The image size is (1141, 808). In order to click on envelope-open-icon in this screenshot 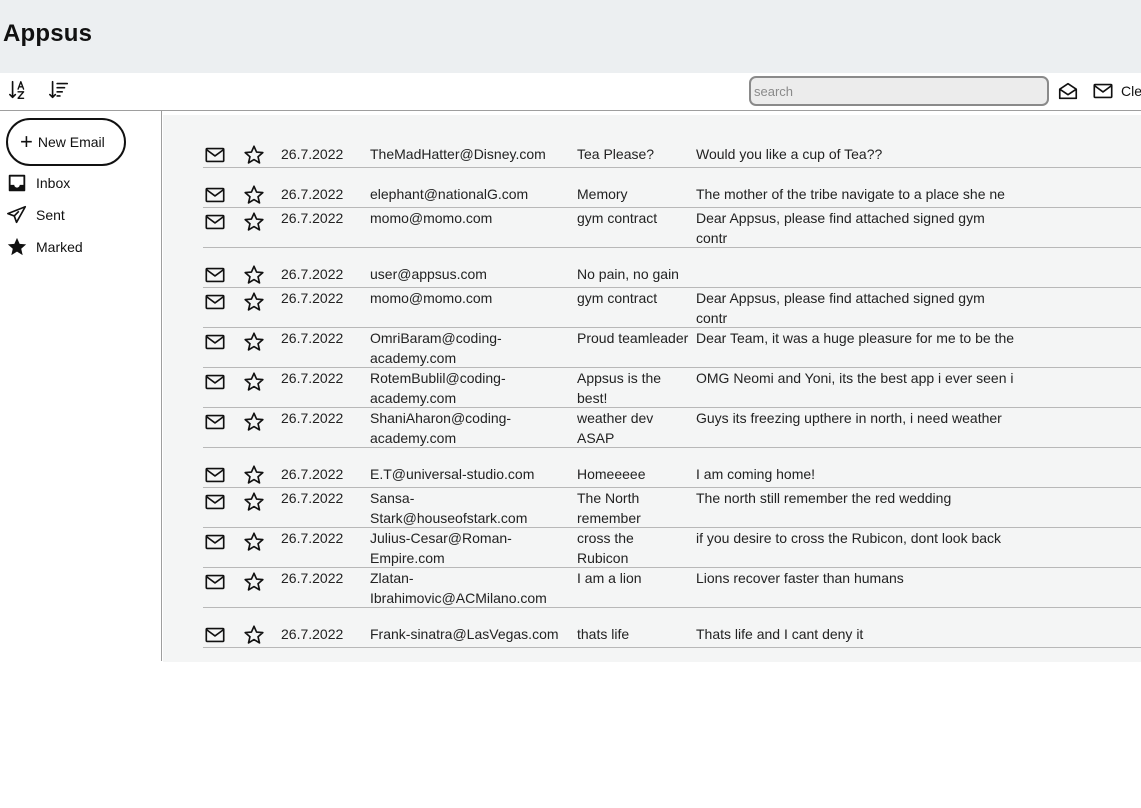, I will do `click(1068, 91)`.